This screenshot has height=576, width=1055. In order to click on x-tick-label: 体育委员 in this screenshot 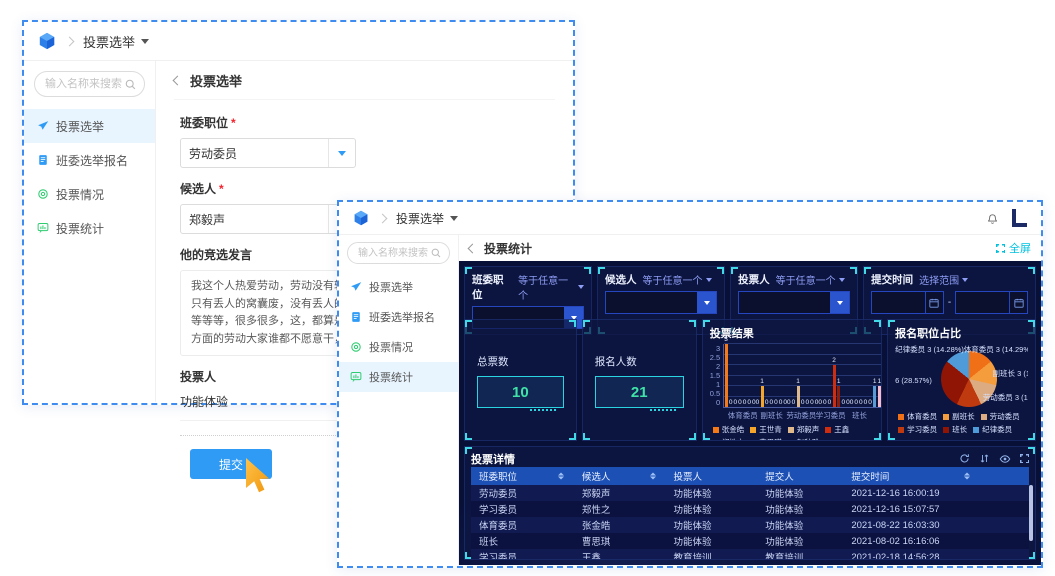, I will do `click(742, 415)`.